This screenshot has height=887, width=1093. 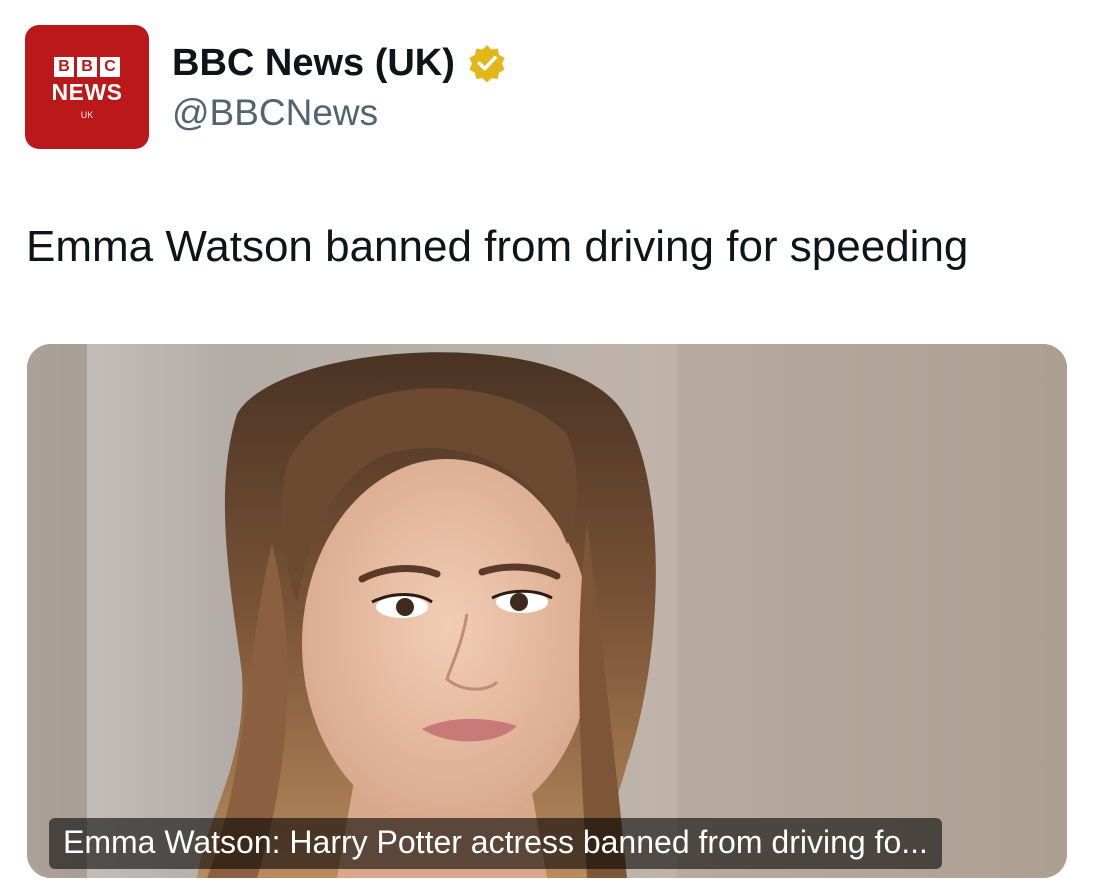 I want to click on verified-badge-icon, so click(x=487, y=64).